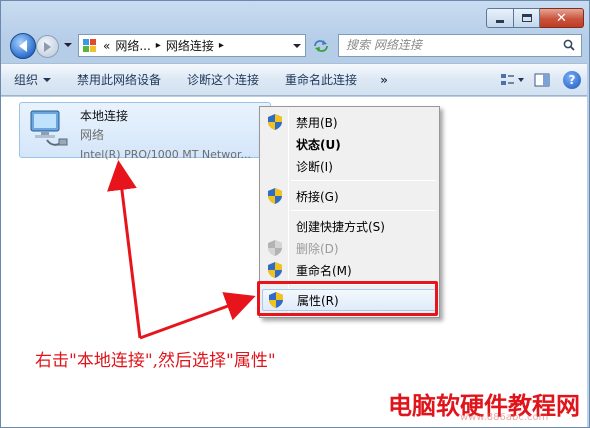  I want to click on connection-name: 本地连接, so click(104, 116).